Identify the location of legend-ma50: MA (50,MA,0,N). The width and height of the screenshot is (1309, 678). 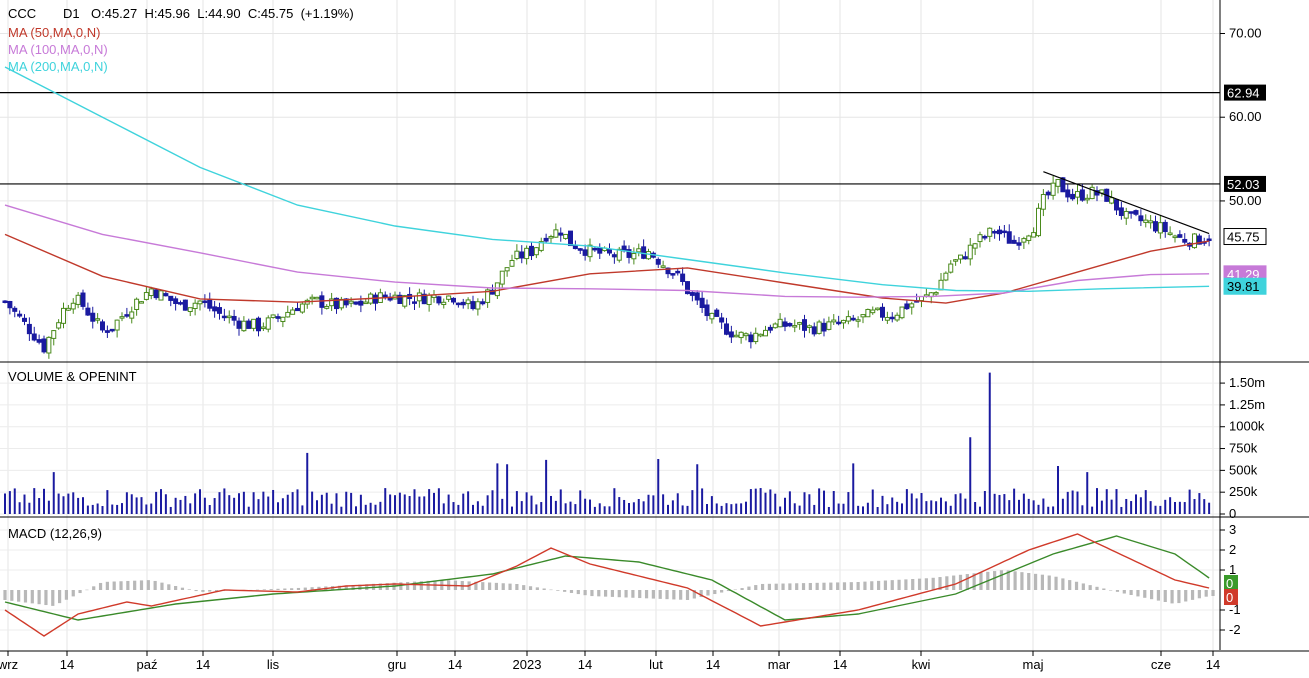
(54, 32).